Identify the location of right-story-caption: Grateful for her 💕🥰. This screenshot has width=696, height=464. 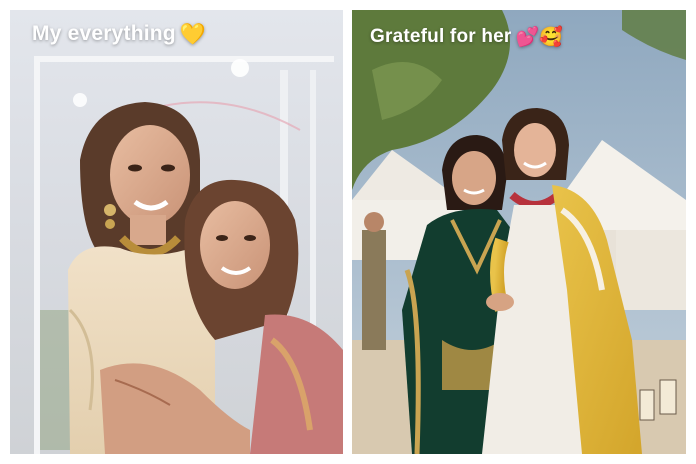
(466, 37).